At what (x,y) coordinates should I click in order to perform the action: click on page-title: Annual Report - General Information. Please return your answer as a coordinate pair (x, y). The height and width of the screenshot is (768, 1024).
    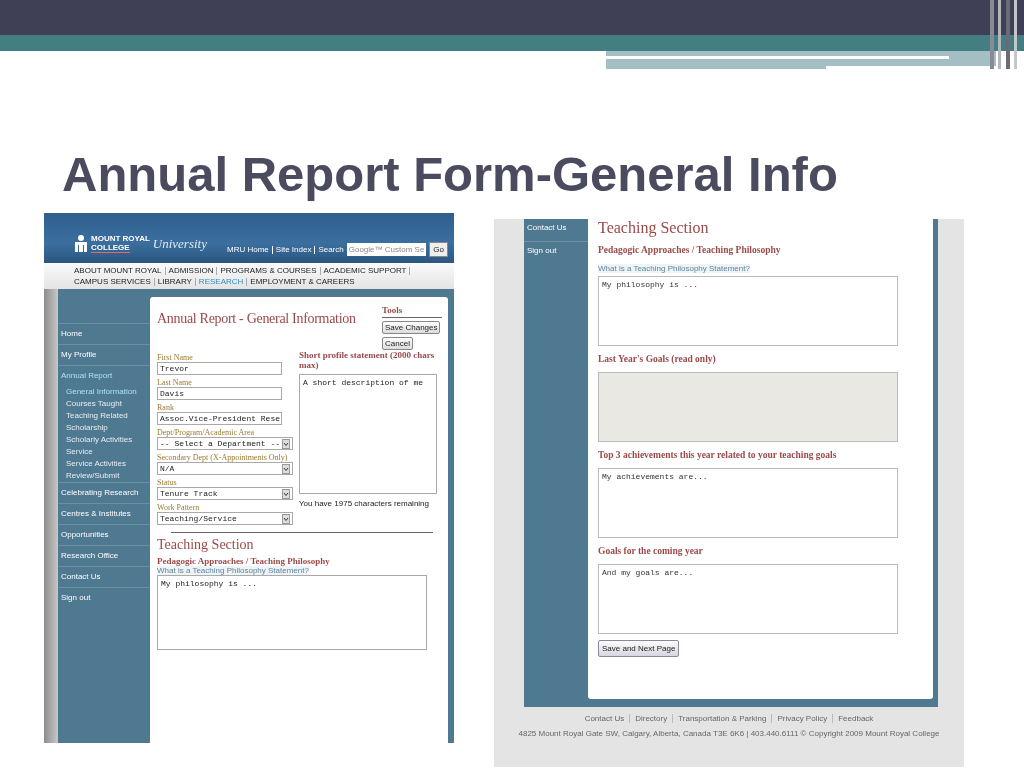
    Looking at the image, I should click on (256, 319).